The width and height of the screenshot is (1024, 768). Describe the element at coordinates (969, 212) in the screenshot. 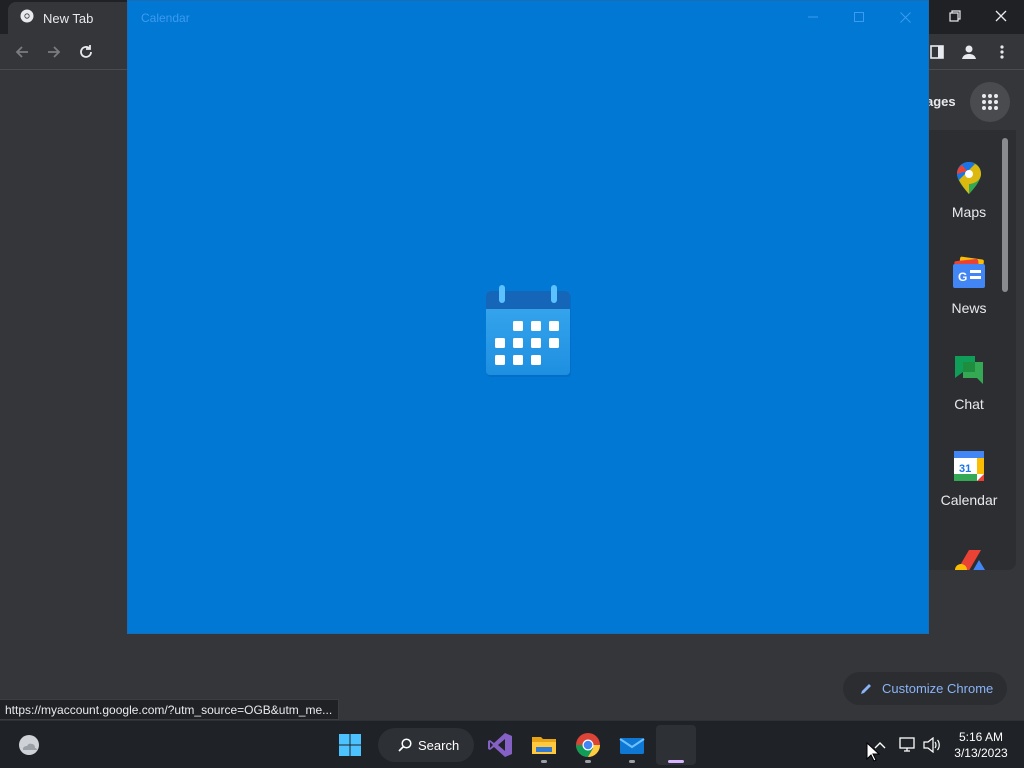

I see `app-label: Maps` at that location.